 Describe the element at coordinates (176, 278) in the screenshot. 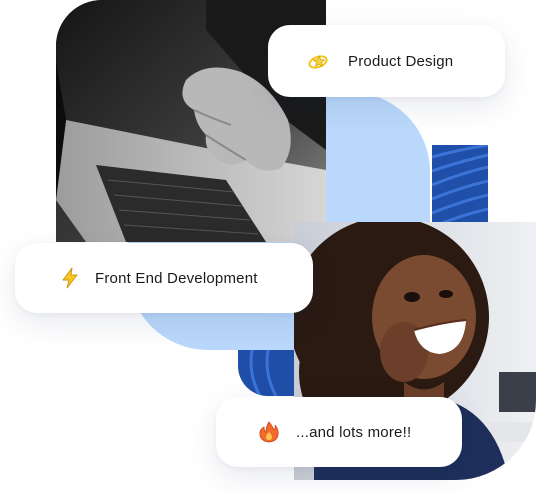

I see `front-end-development-label: Front End Development` at that location.